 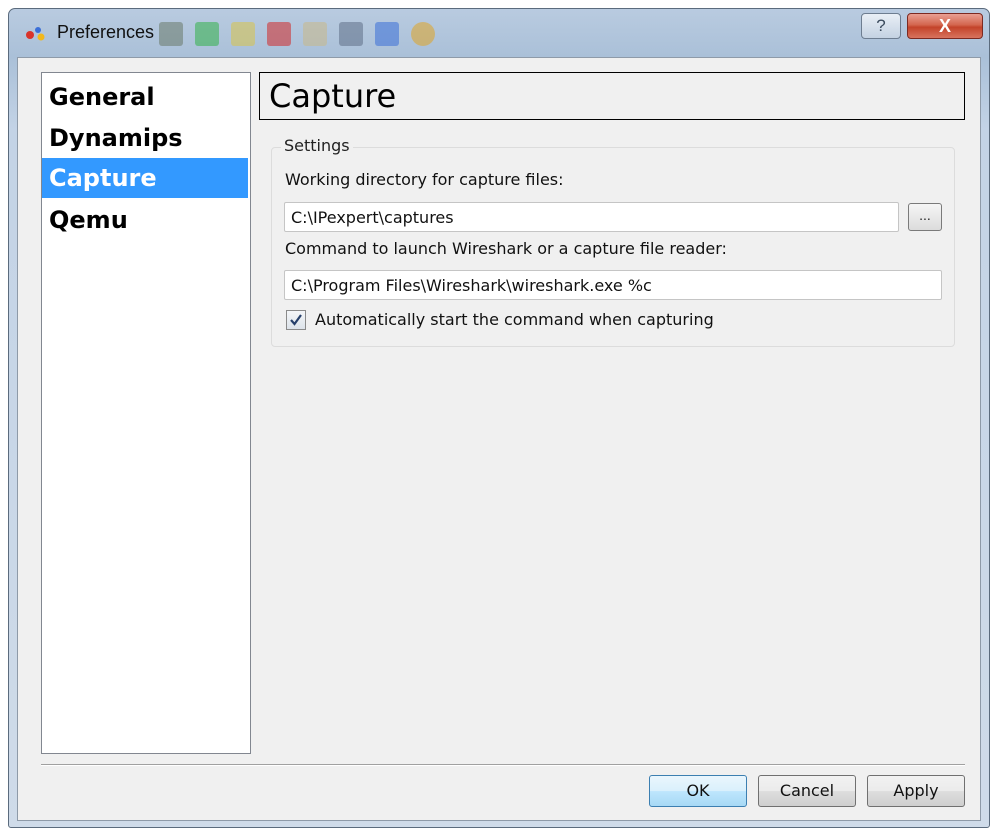 I want to click on autostart-checkbox, so click(x=296, y=320).